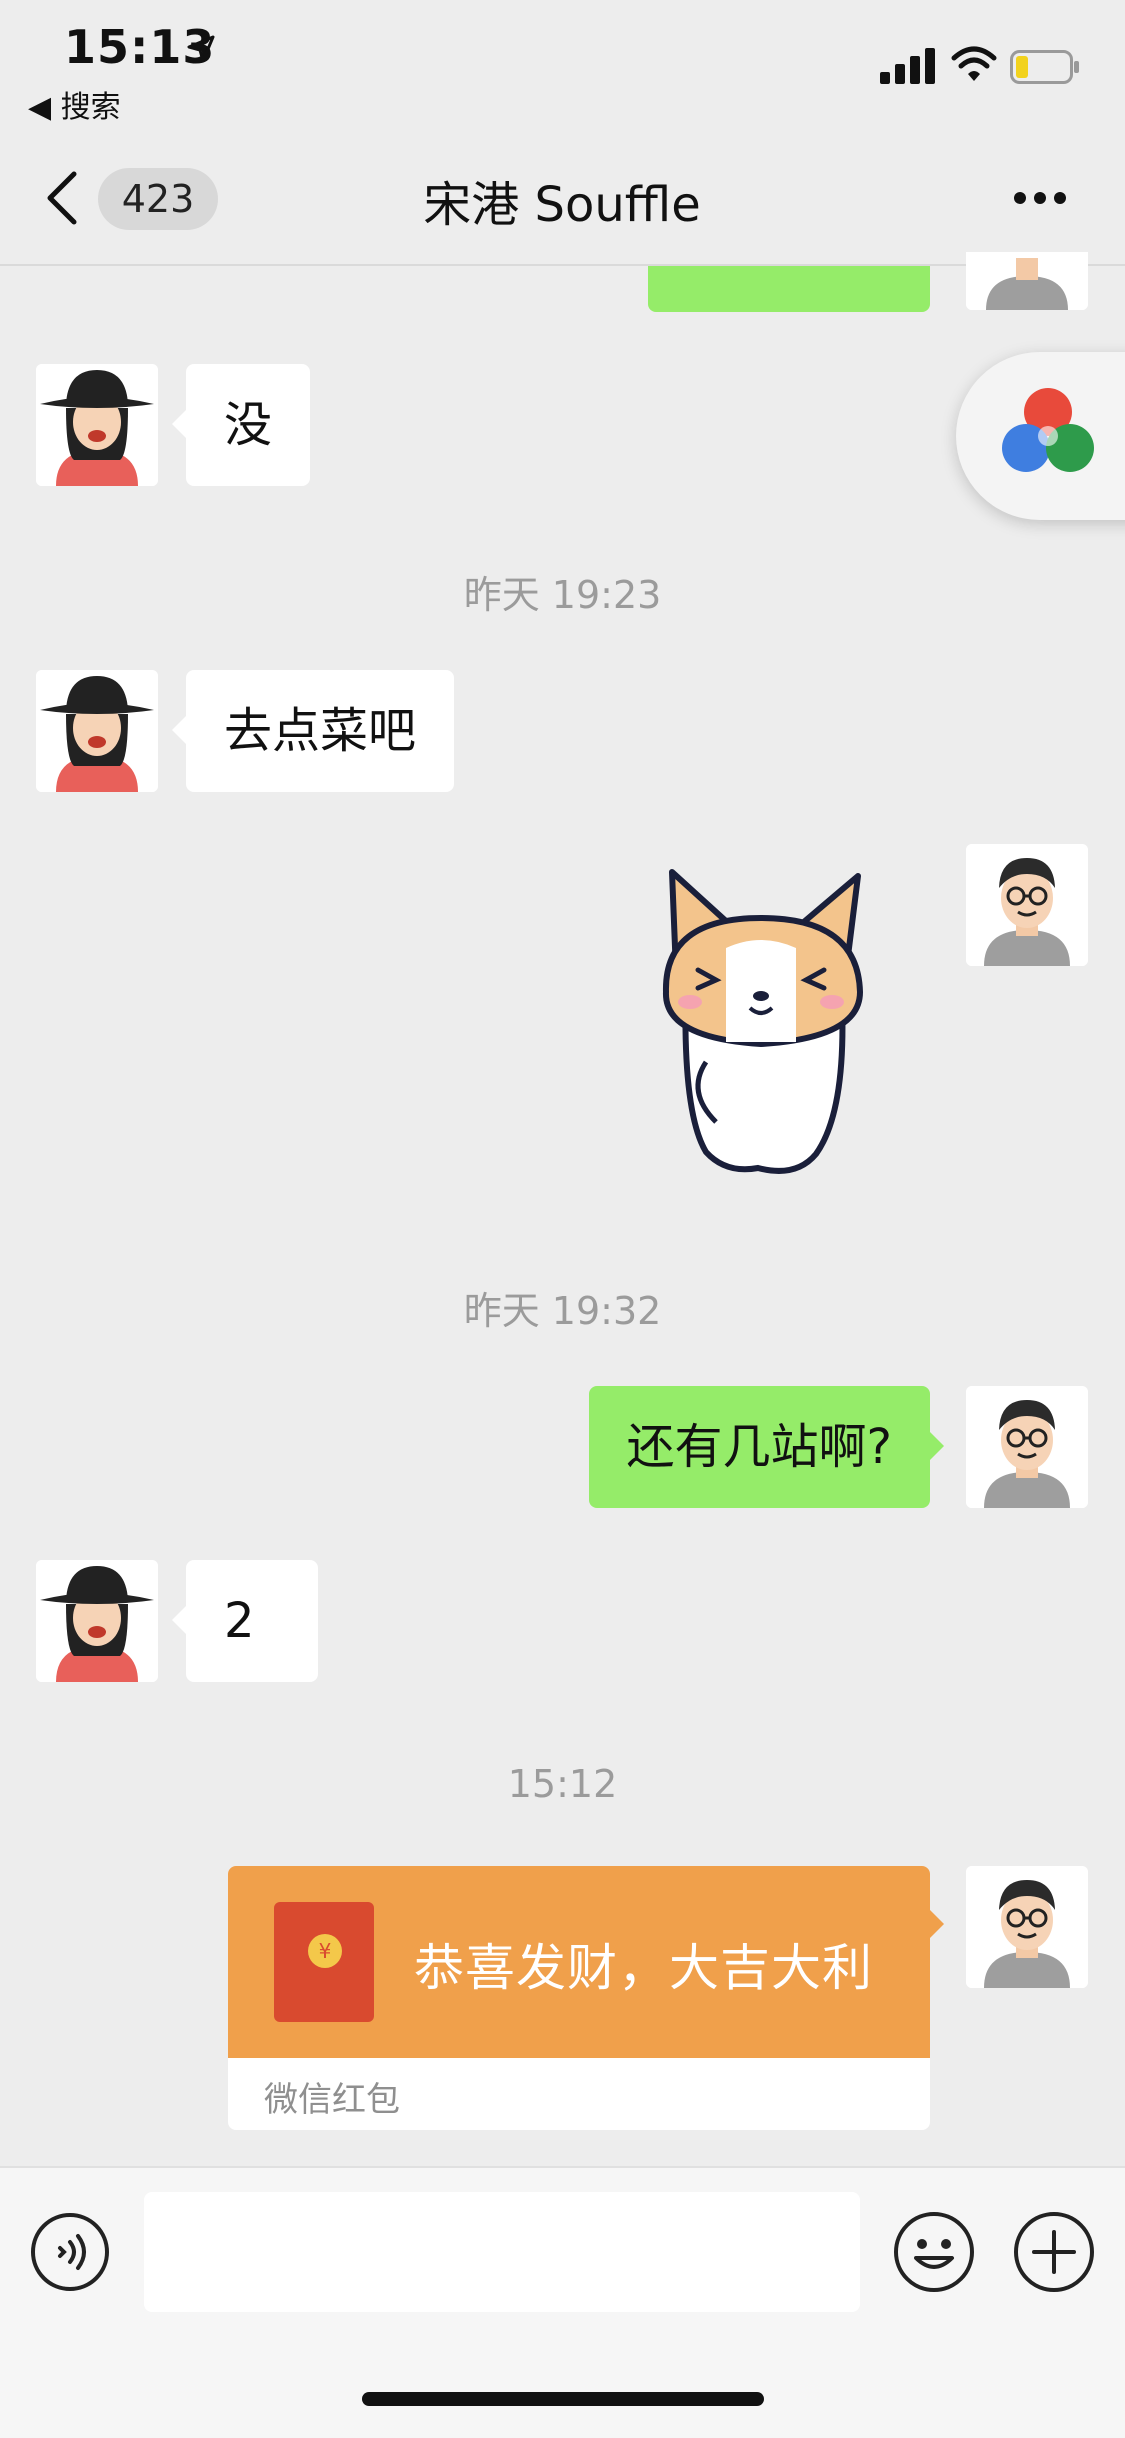 The image size is (1125, 2438). What do you see at coordinates (974, 63) in the screenshot?
I see `wifi-icon` at bounding box center [974, 63].